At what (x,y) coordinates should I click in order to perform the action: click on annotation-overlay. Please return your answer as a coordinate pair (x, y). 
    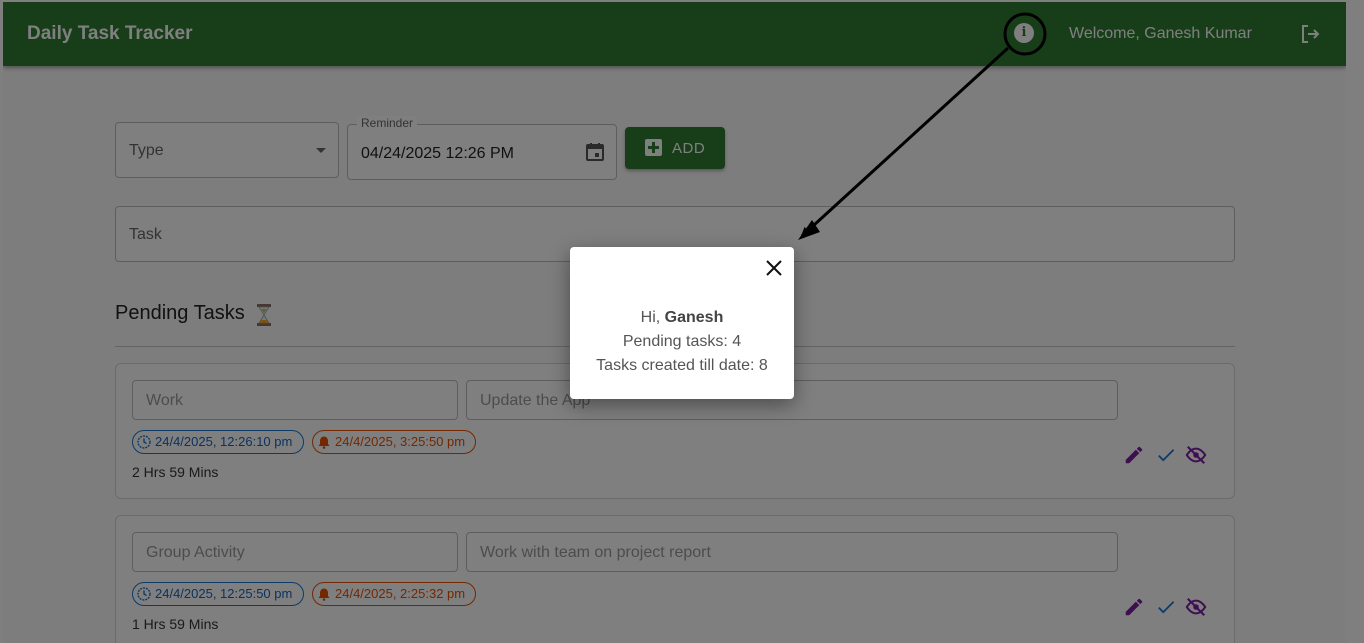
    Looking at the image, I should click on (922, 126).